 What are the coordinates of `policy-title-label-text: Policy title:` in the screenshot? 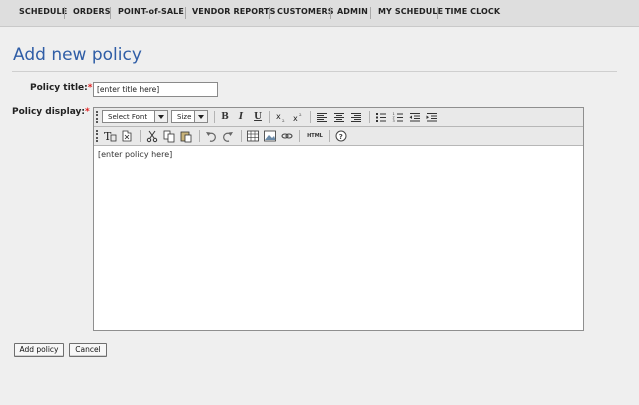 It's located at (59, 88).